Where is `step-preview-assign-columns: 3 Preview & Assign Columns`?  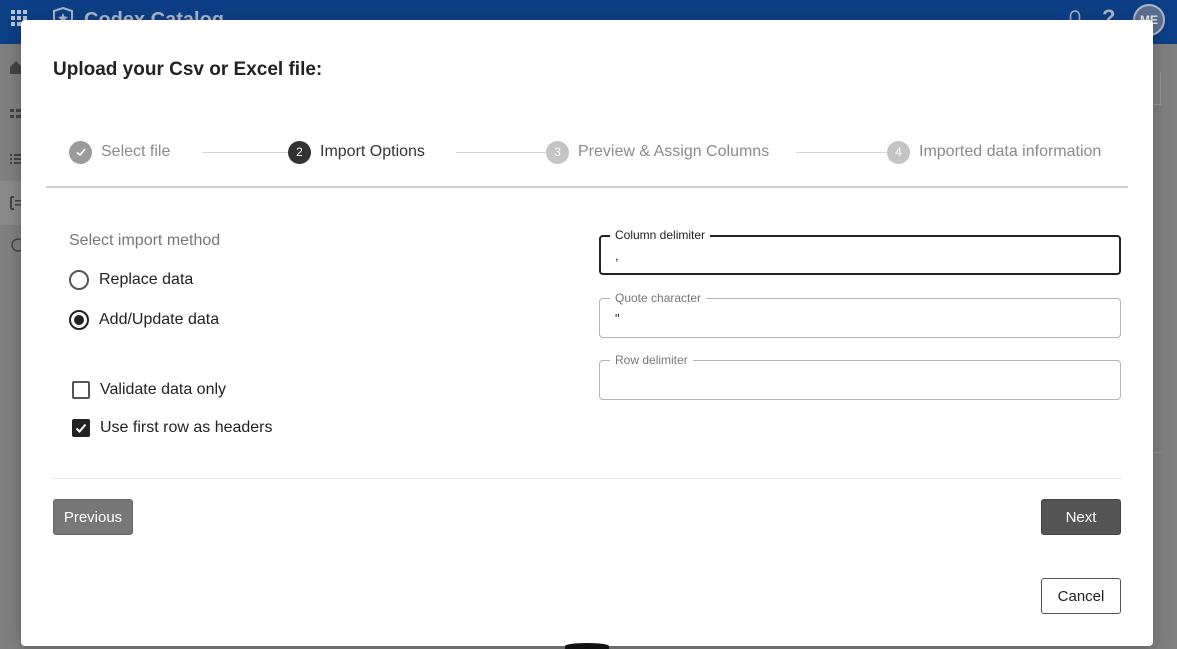 step-preview-assign-columns: 3 Preview & Assign Columns is located at coordinates (657, 152).